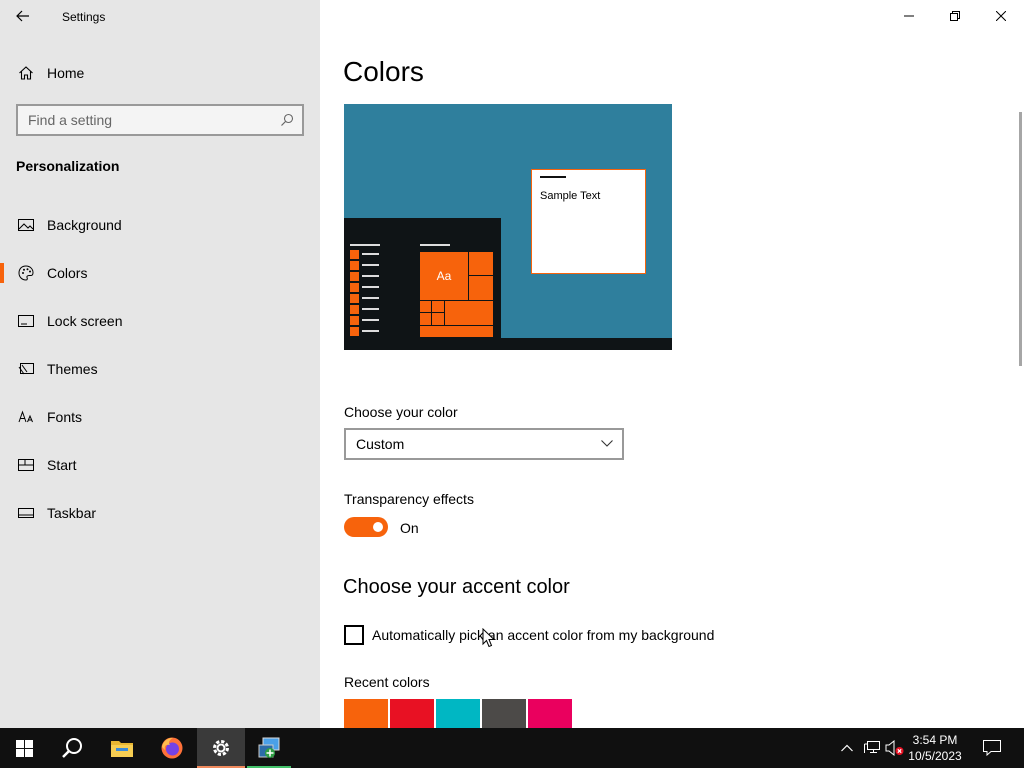  I want to click on firefox-button, so click(172, 748).